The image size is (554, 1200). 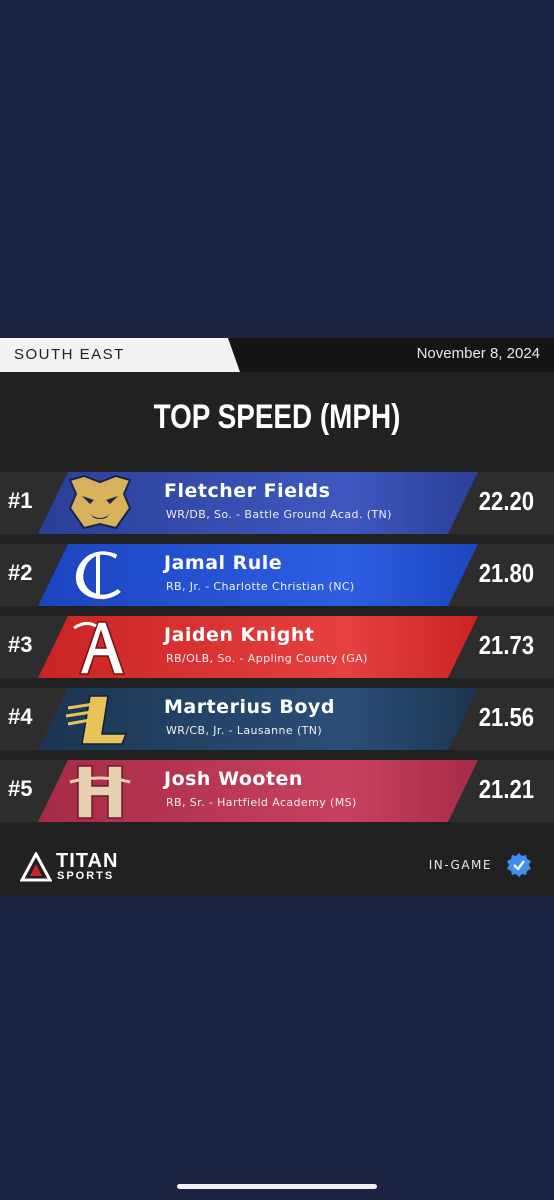 What do you see at coordinates (519, 865) in the screenshot?
I see `verified-badge-icon` at bounding box center [519, 865].